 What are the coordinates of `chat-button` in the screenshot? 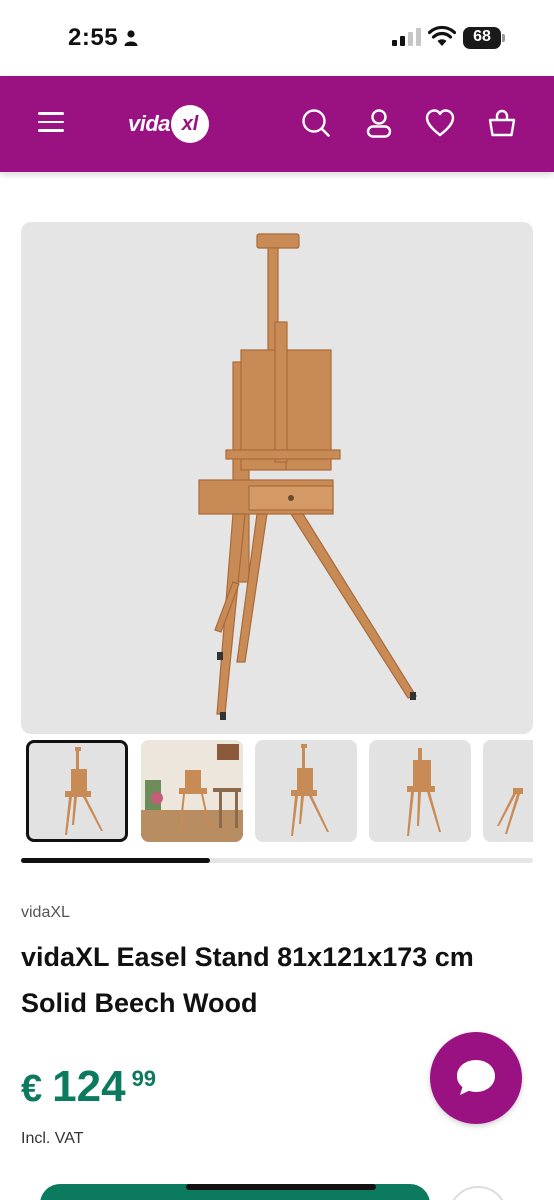 It's located at (476, 1078).